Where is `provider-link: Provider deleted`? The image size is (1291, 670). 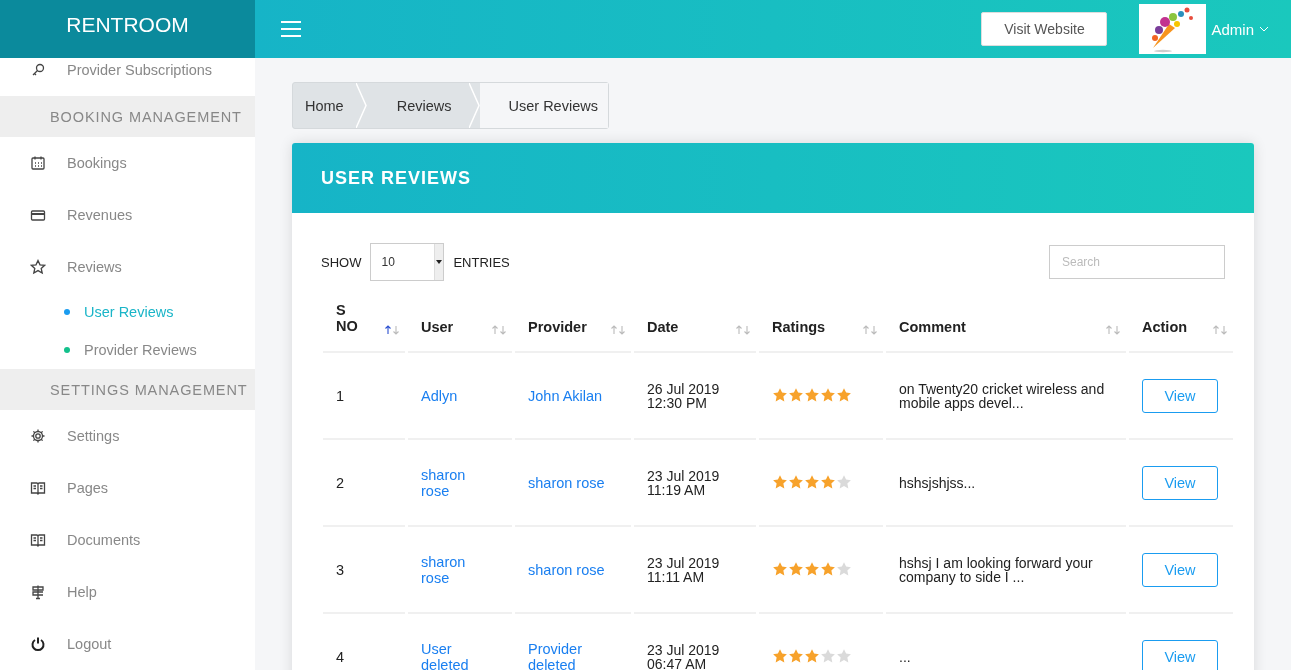
provider-link: Provider deleted is located at coordinates (577, 655).